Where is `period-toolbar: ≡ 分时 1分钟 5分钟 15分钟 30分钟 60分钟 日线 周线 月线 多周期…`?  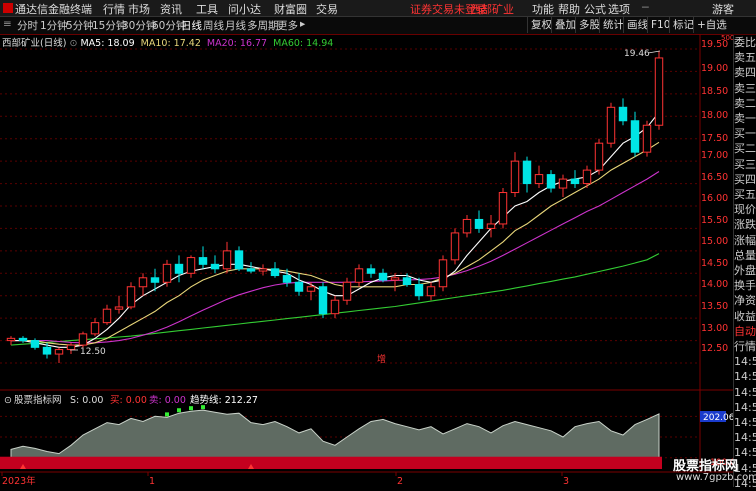
period-toolbar: ≡ 分时 1分钟 5分钟 15分钟 30分钟 60分钟 日线 周线 月线 多周期… is located at coordinates (378, 26).